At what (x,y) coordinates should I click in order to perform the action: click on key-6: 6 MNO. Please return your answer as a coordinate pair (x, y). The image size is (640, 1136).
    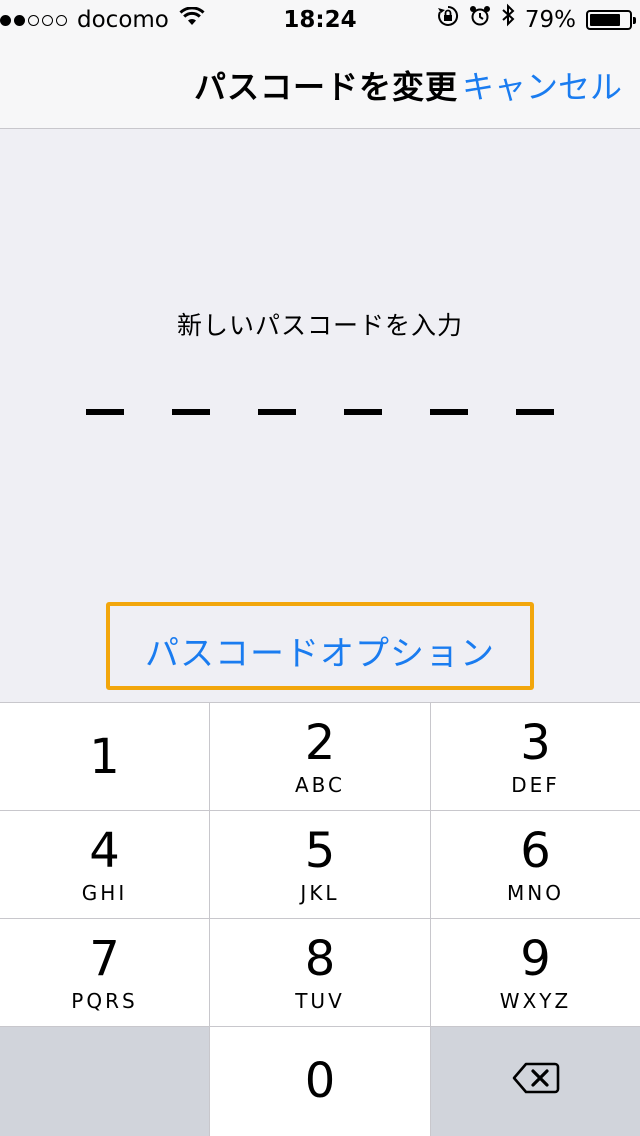
    Looking at the image, I should click on (535, 865).